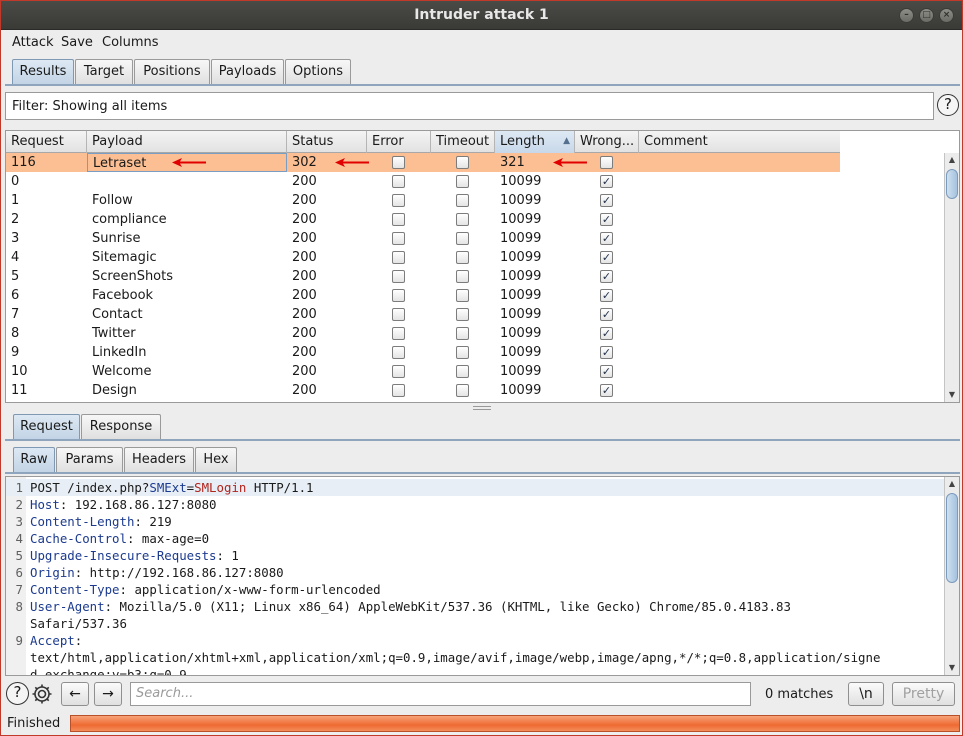 The width and height of the screenshot is (963, 736). What do you see at coordinates (952, 484) in the screenshot?
I see `editor-scroll-up-icon: ▲` at bounding box center [952, 484].